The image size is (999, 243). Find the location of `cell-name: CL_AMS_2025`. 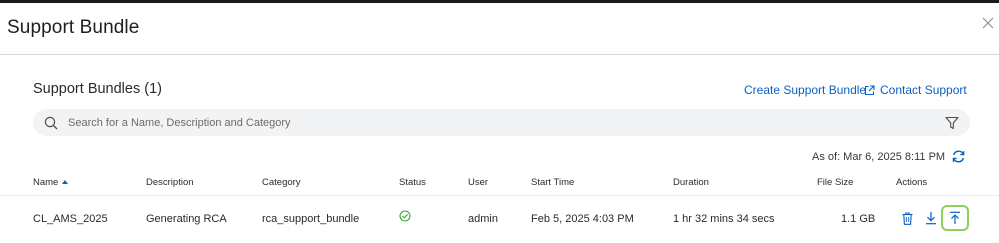

cell-name: CL_AMS_2025 is located at coordinates (70, 219).